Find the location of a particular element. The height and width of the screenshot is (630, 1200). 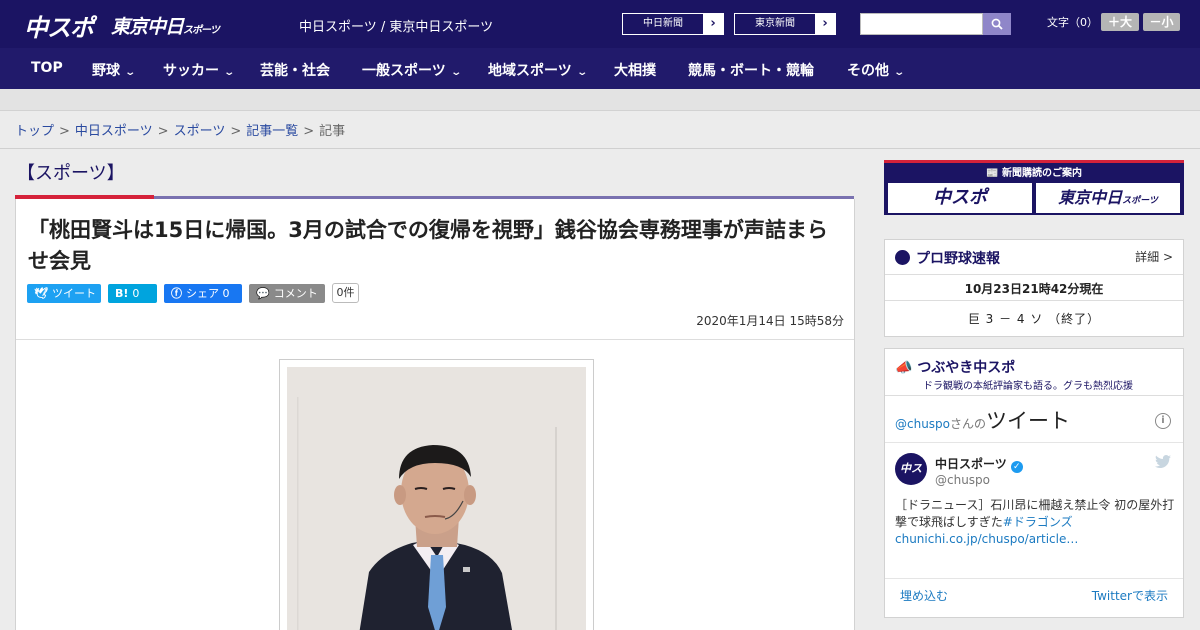

baseball-title-text: プロ野球速報 is located at coordinates (958, 259).